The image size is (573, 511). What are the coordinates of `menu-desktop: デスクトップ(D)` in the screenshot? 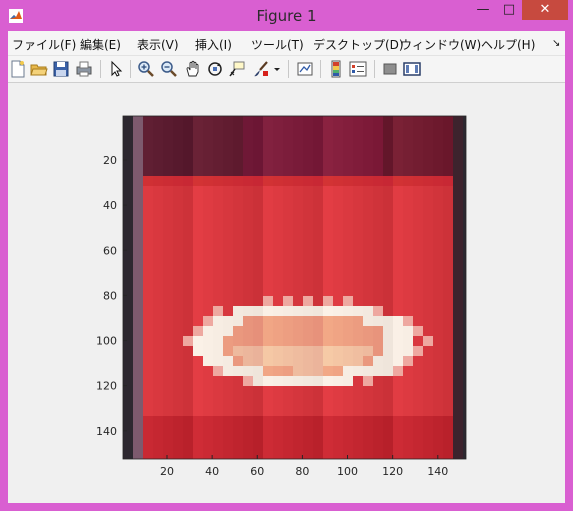 It's located at (358, 44).